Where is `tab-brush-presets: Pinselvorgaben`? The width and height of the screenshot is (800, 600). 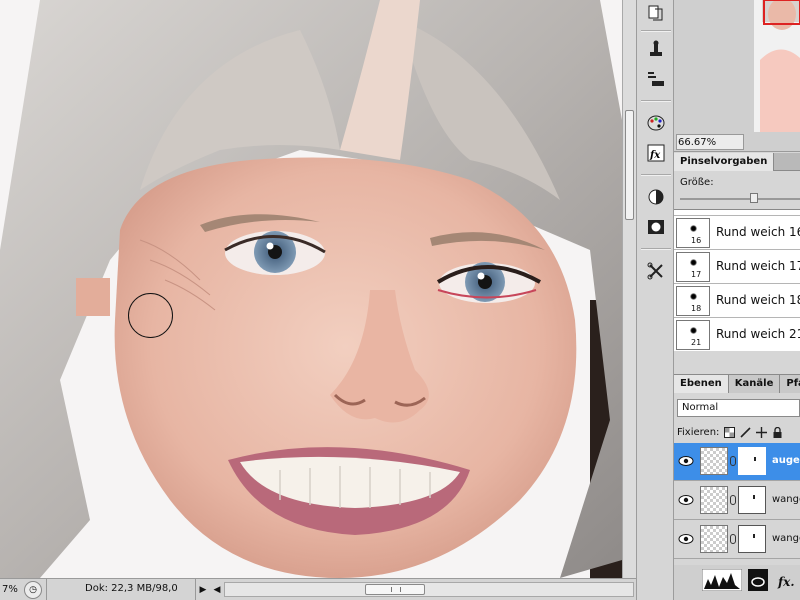
tab-brush-presets: Pinselvorgaben is located at coordinates (724, 162).